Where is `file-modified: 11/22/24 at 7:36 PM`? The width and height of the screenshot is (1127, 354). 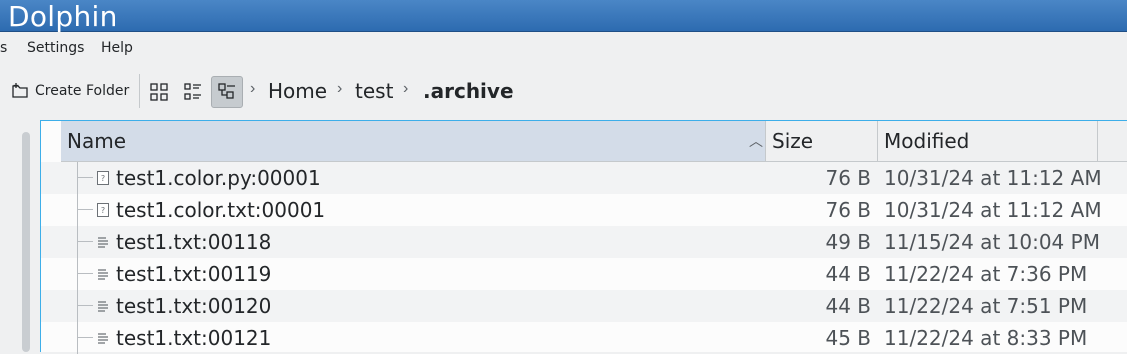
file-modified: 11/22/24 at 7:36 PM is located at coordinates (986, 274).